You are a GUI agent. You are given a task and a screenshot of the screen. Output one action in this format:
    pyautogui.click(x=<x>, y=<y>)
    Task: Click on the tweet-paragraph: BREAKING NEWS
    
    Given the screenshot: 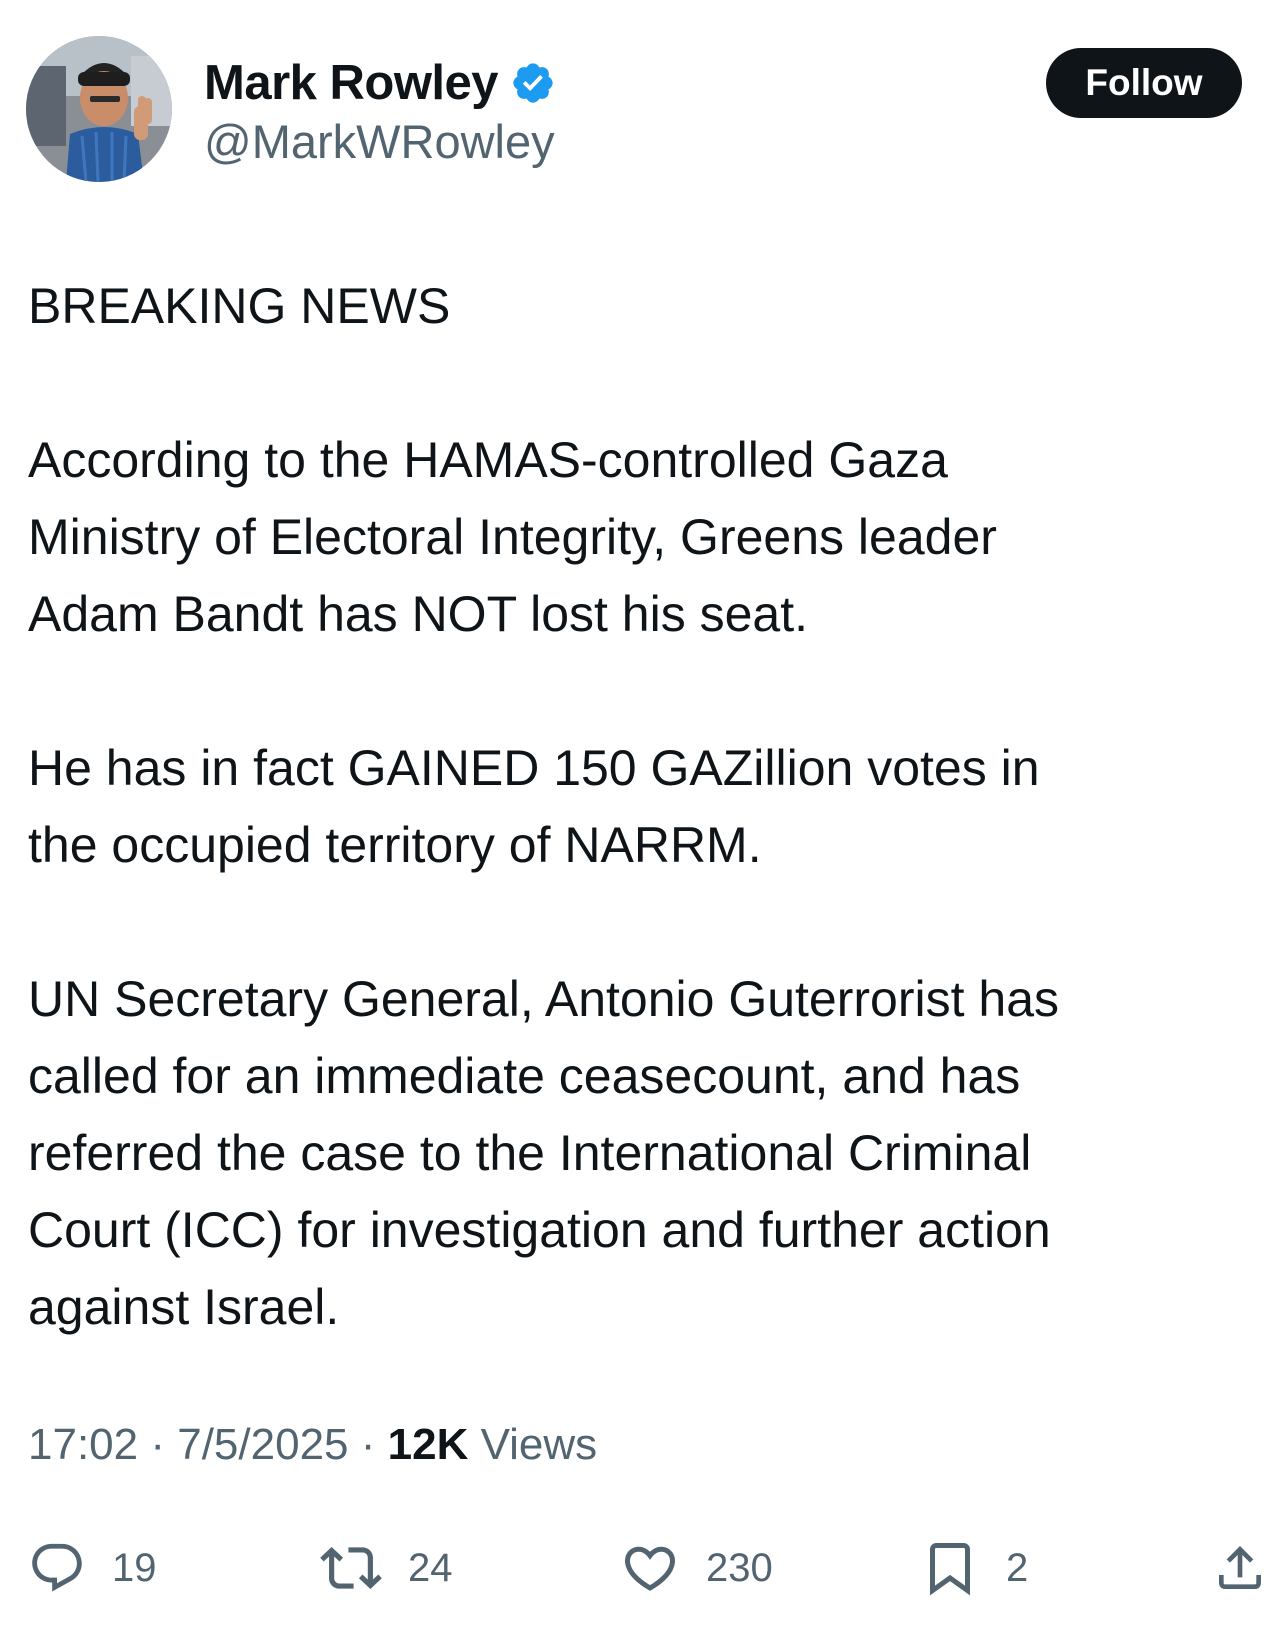 What is the action you would take?
    pyautogui.click(x=239, y=306)
    